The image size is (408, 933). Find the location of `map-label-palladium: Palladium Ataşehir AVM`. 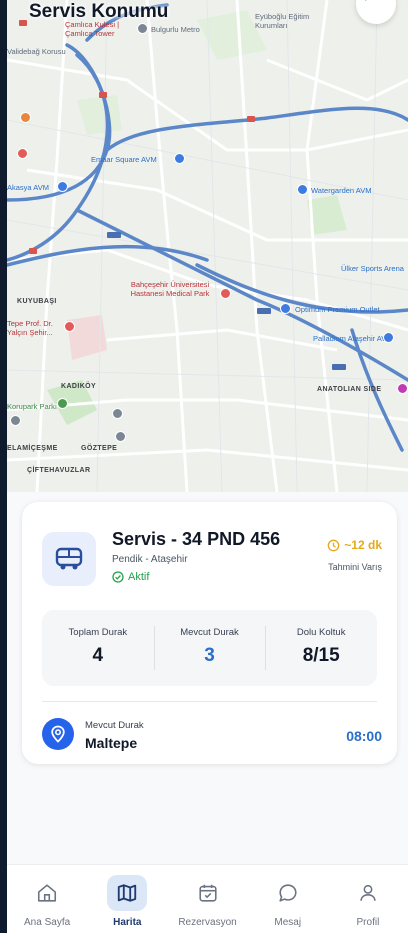

map-label-palladium: Palladium Ataşehir AVM is located at coordinates (353, 338).